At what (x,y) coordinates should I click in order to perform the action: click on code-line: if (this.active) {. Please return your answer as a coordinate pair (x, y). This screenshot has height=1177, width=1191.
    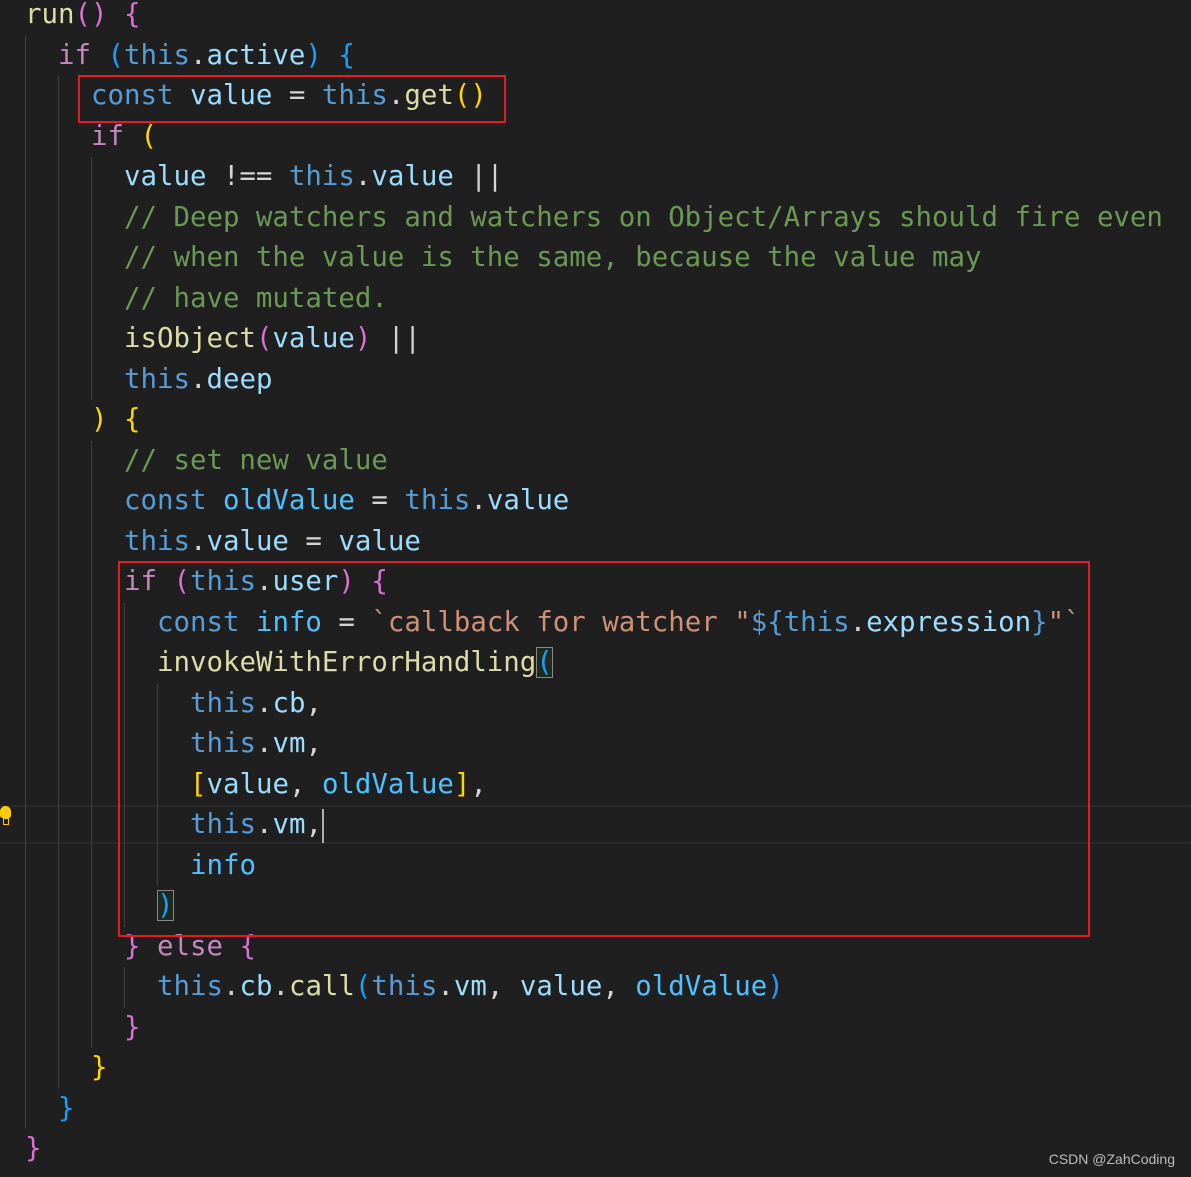
    Looking at the image, I should click on (595, 55).